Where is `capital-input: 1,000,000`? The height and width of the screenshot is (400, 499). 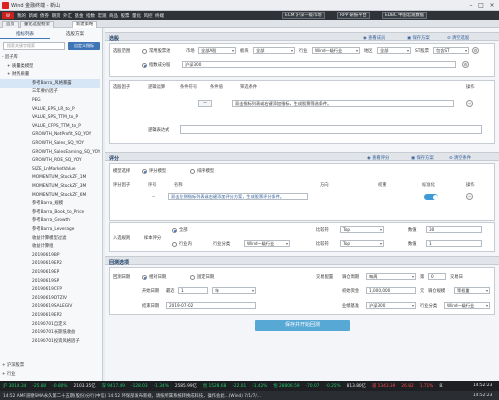 capital-input: 1,000,000 is located at coordinates (391, 290).